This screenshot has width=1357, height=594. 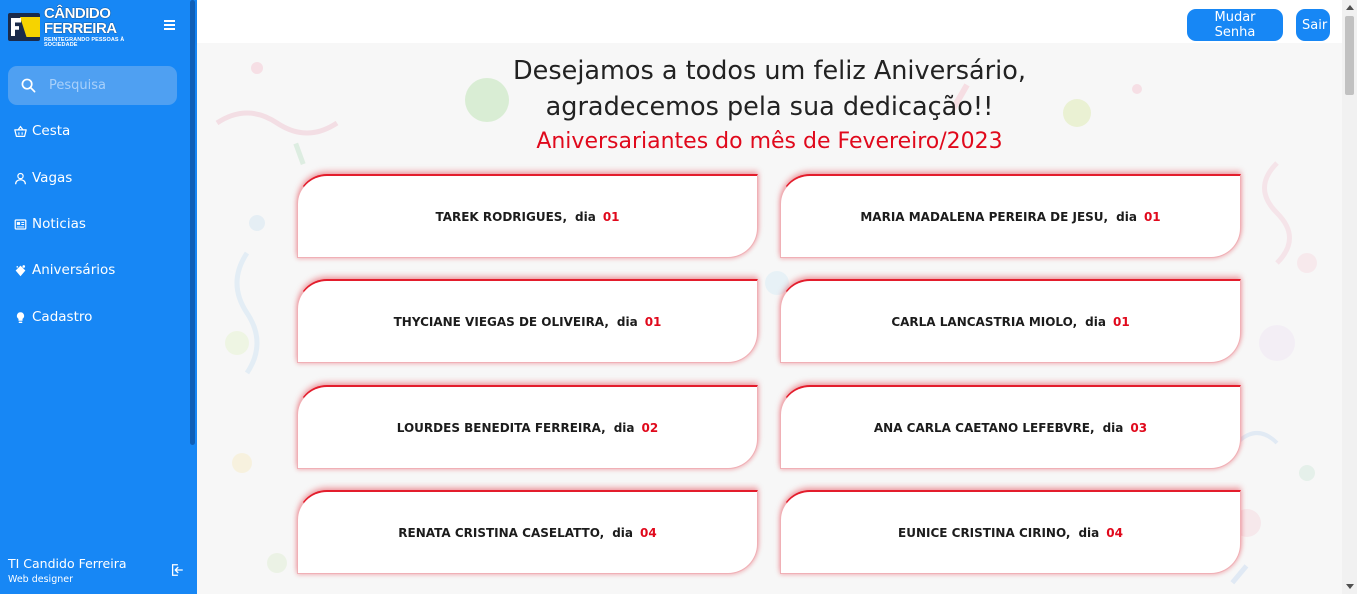 I want to click on brand-title: CÂNDIDO FERREIRA, so click(x=80, y=20).